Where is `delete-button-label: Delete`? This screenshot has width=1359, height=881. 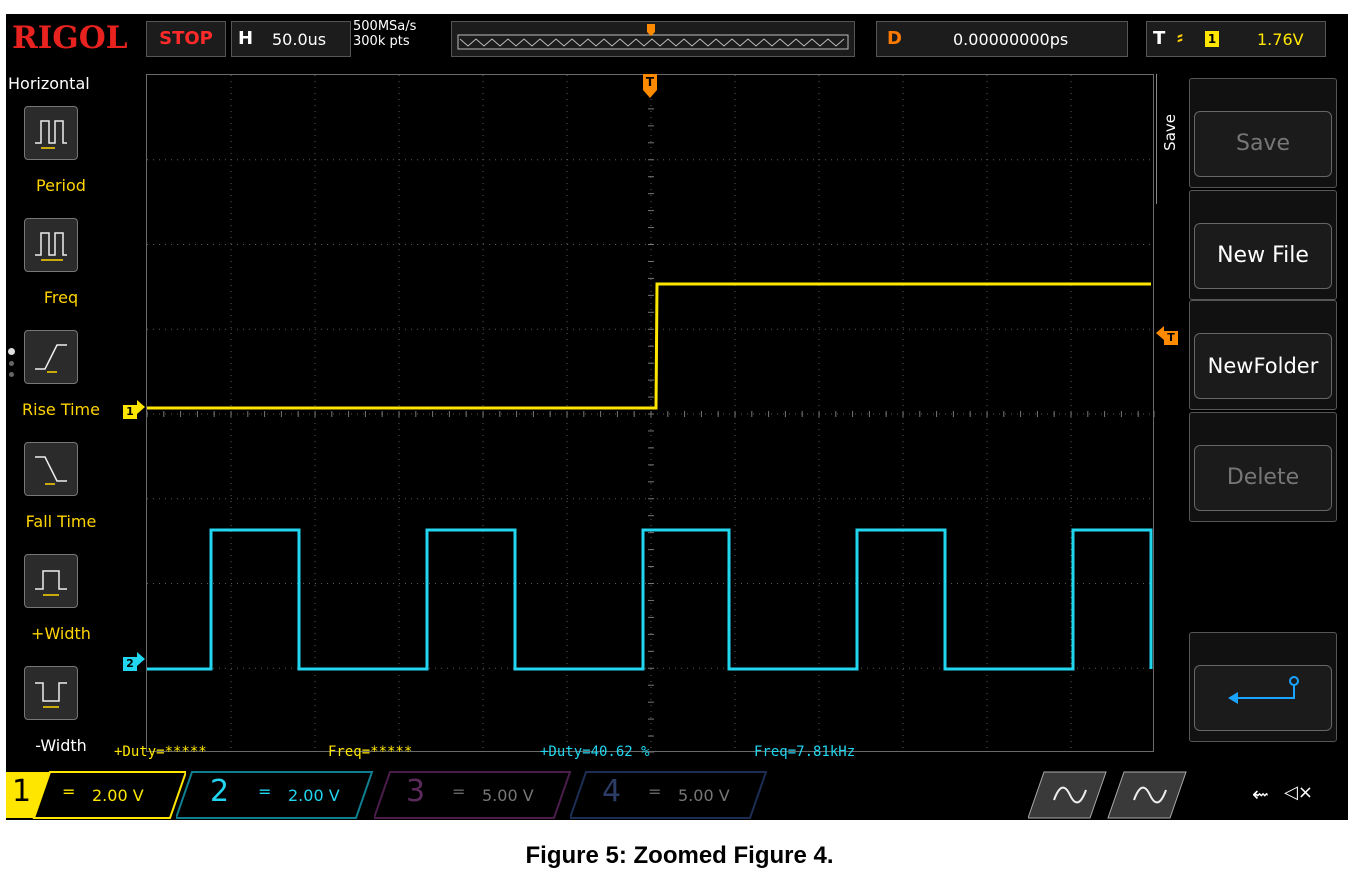
delete-button-label: Delete is located at coordinates (1263, 478).